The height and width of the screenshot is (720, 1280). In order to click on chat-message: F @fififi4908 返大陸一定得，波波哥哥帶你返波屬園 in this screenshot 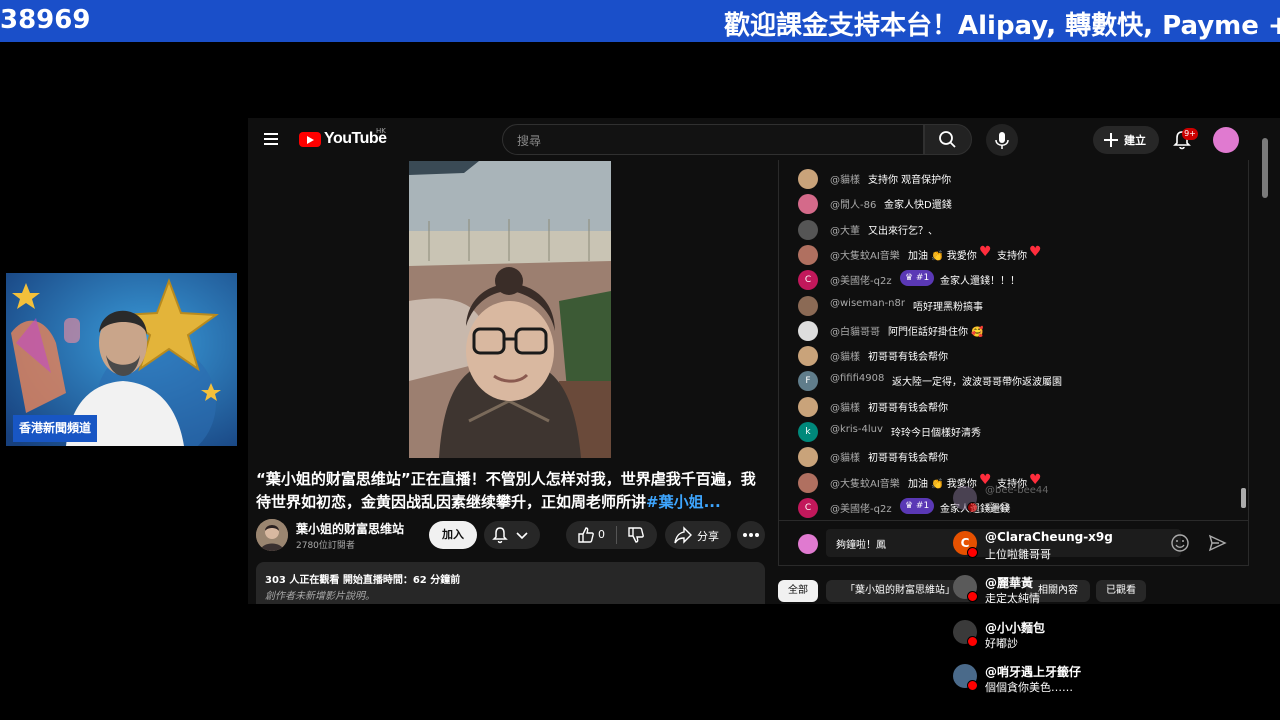, I will do `click(1018, 381)`.